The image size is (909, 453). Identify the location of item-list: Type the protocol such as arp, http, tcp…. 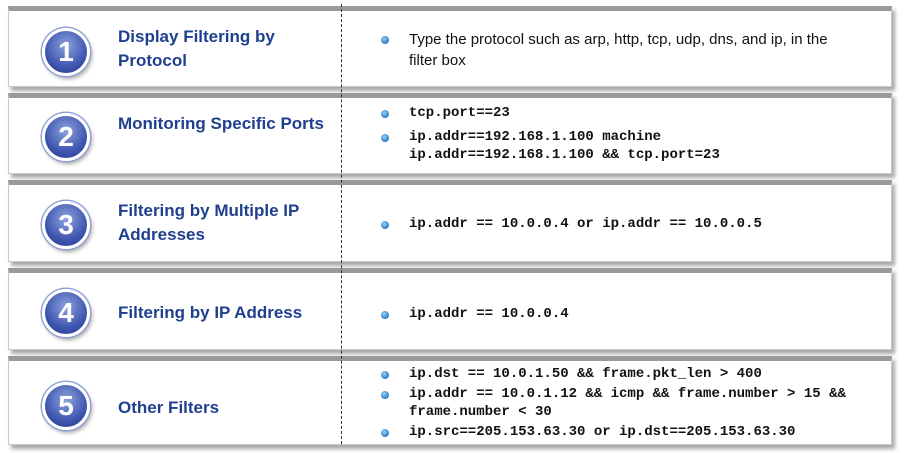
(631, 50).